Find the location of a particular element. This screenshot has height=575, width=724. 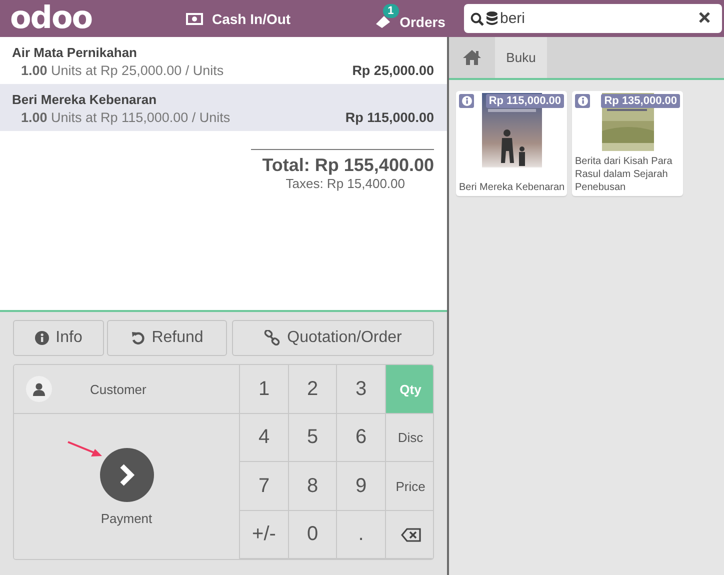

number-key: 4 is located at coordinates (264, 438).